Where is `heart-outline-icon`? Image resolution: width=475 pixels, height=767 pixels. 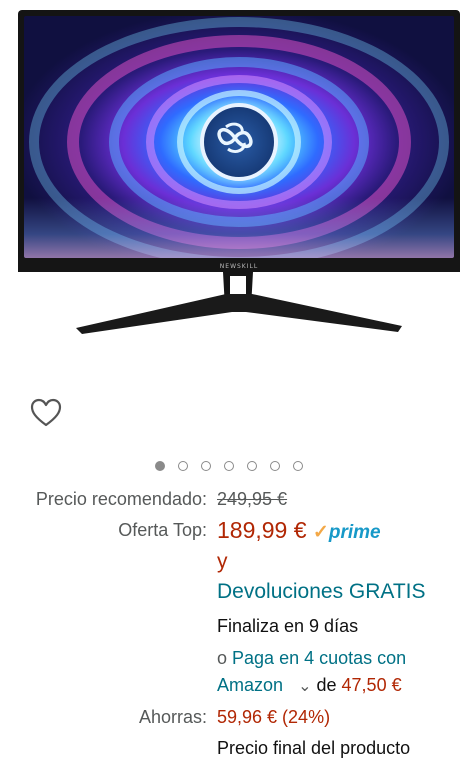
heart-outline-icon is located at coordinates (46, 412).